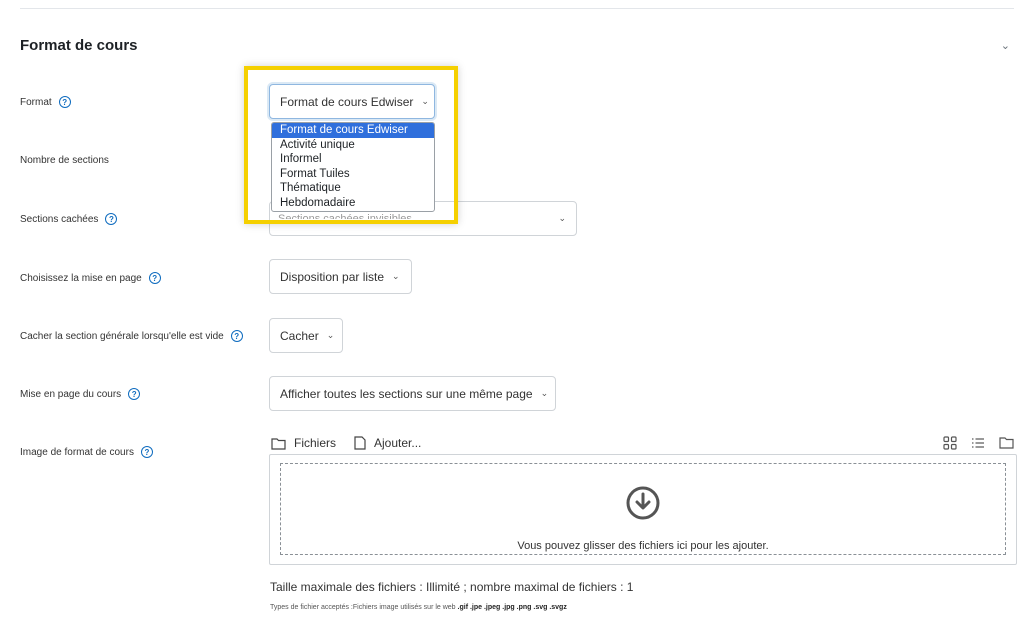 The image size is (1024, 626). What do you see at coordinates (353, 174) in the screenshot?
I see `dropdown-option: Format Tuiles` at bounding box center [353, 174].